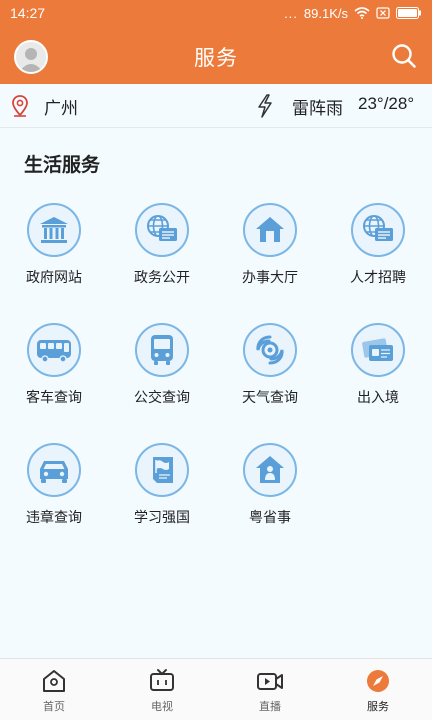 This screenshot has width=432, height=720. I want to click on service-government-website: 政府网站, so click(54, 245).